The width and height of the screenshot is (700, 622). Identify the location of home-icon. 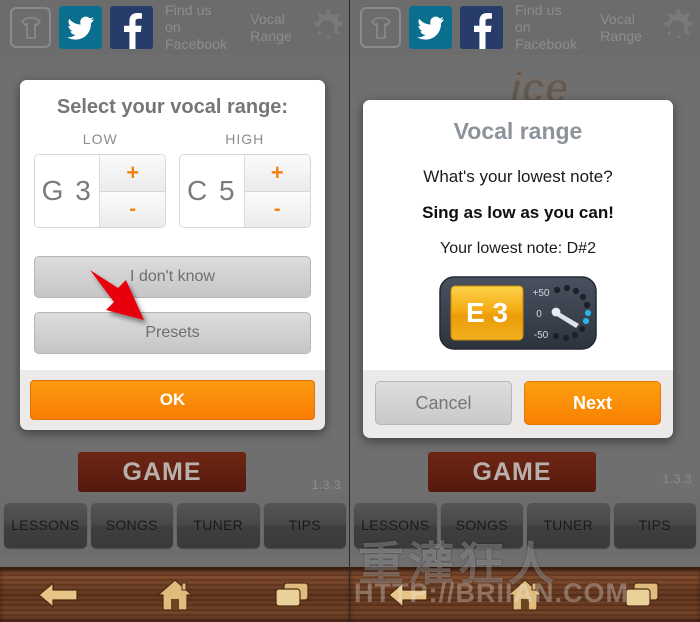
(175, 594).